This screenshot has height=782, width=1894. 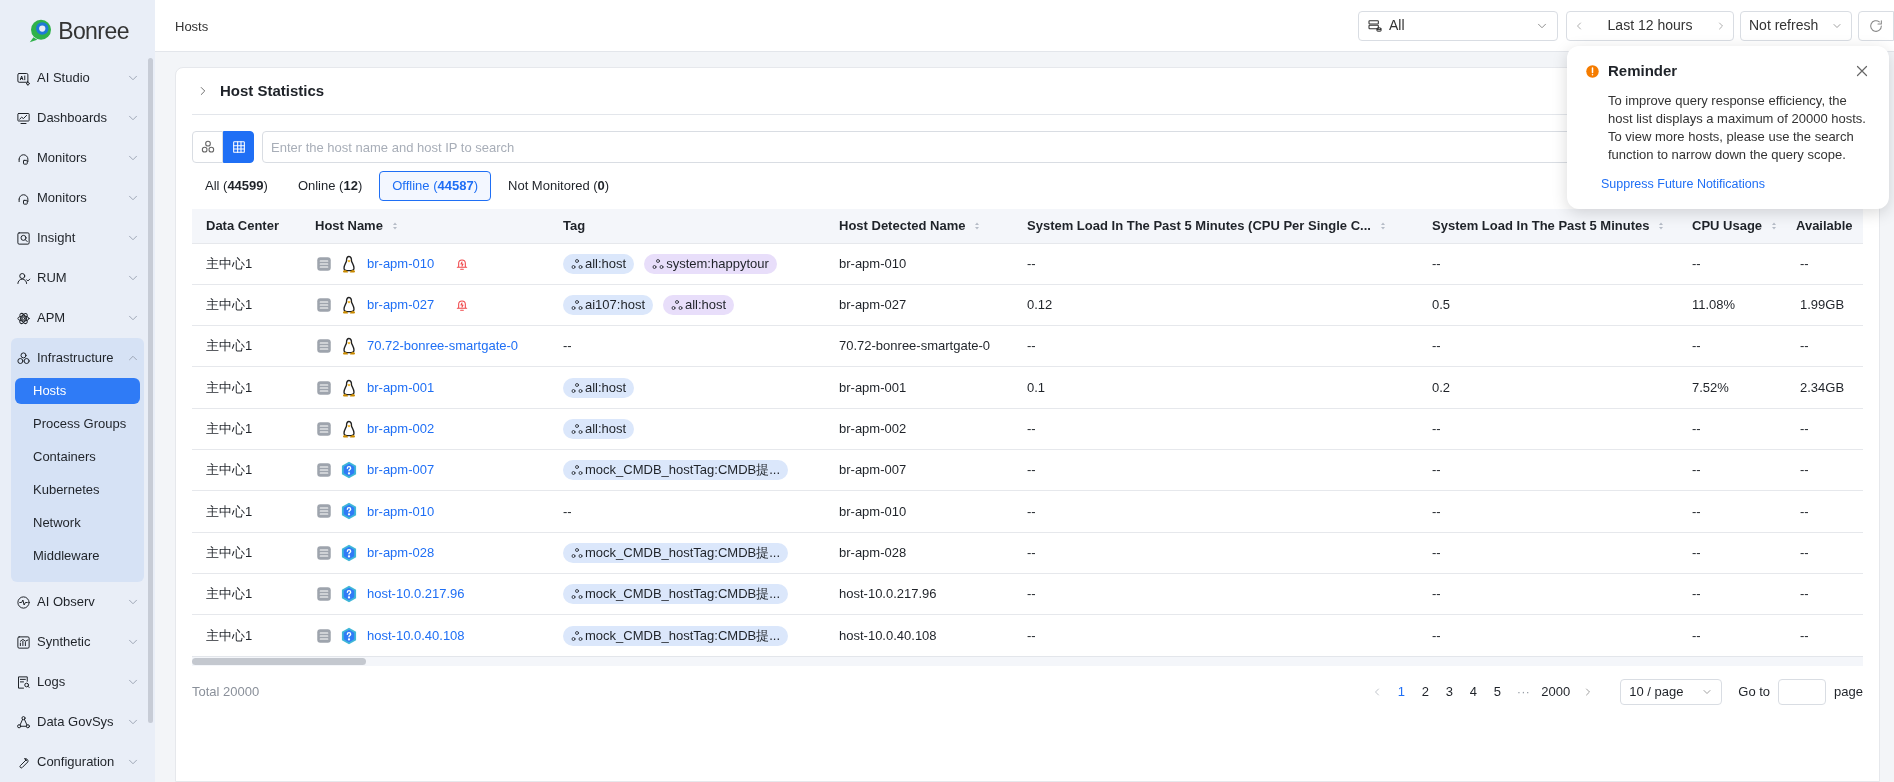 What do you see at coordinates (77, 556) in the screenshot?
I see `sidebar-subitem: Middleware` at bounding box center [77, 556].